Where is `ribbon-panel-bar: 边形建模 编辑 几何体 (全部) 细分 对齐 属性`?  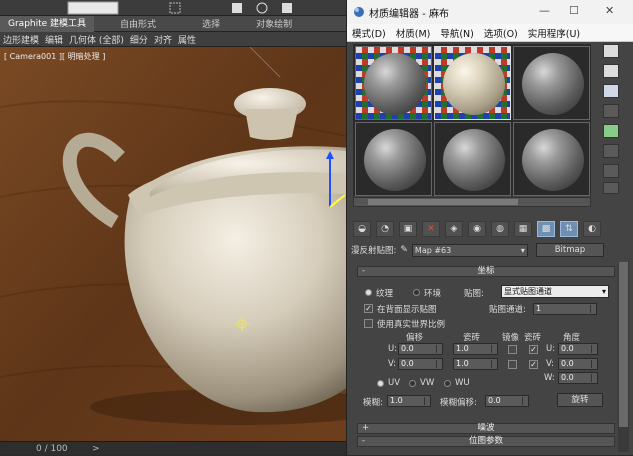 ribbon-panel-bar: 边形建模 编辑 几何体 (全部) 细分 对齐 属性 is located at coordinates (175, 39).